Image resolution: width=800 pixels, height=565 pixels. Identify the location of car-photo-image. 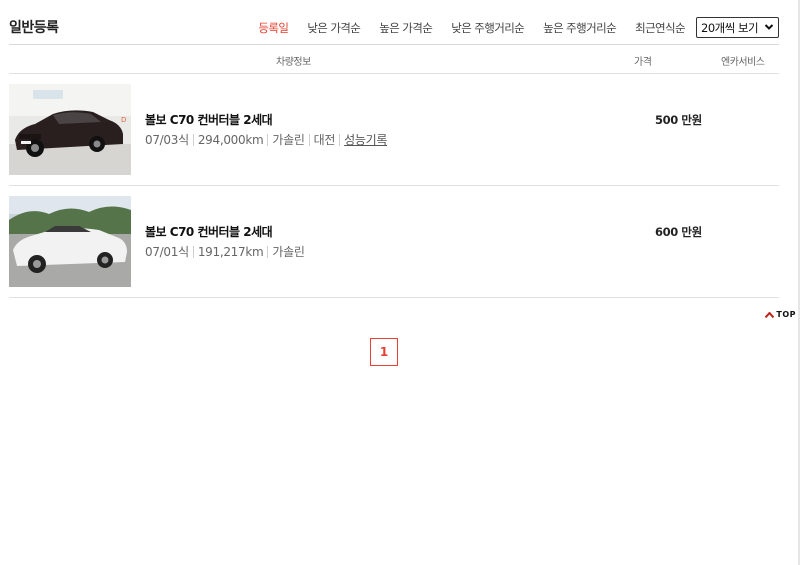
(70, 241).